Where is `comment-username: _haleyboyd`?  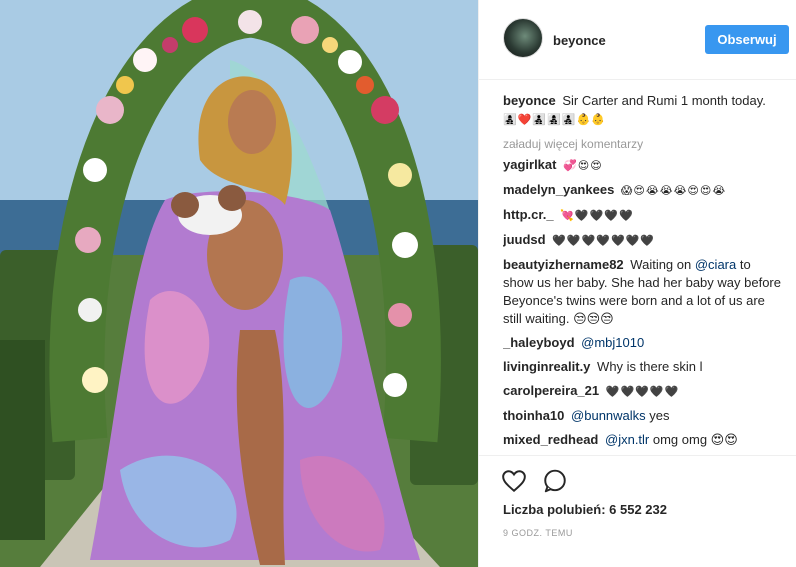
comment-username: _haleyboyd is located at coordinates (539, 342).